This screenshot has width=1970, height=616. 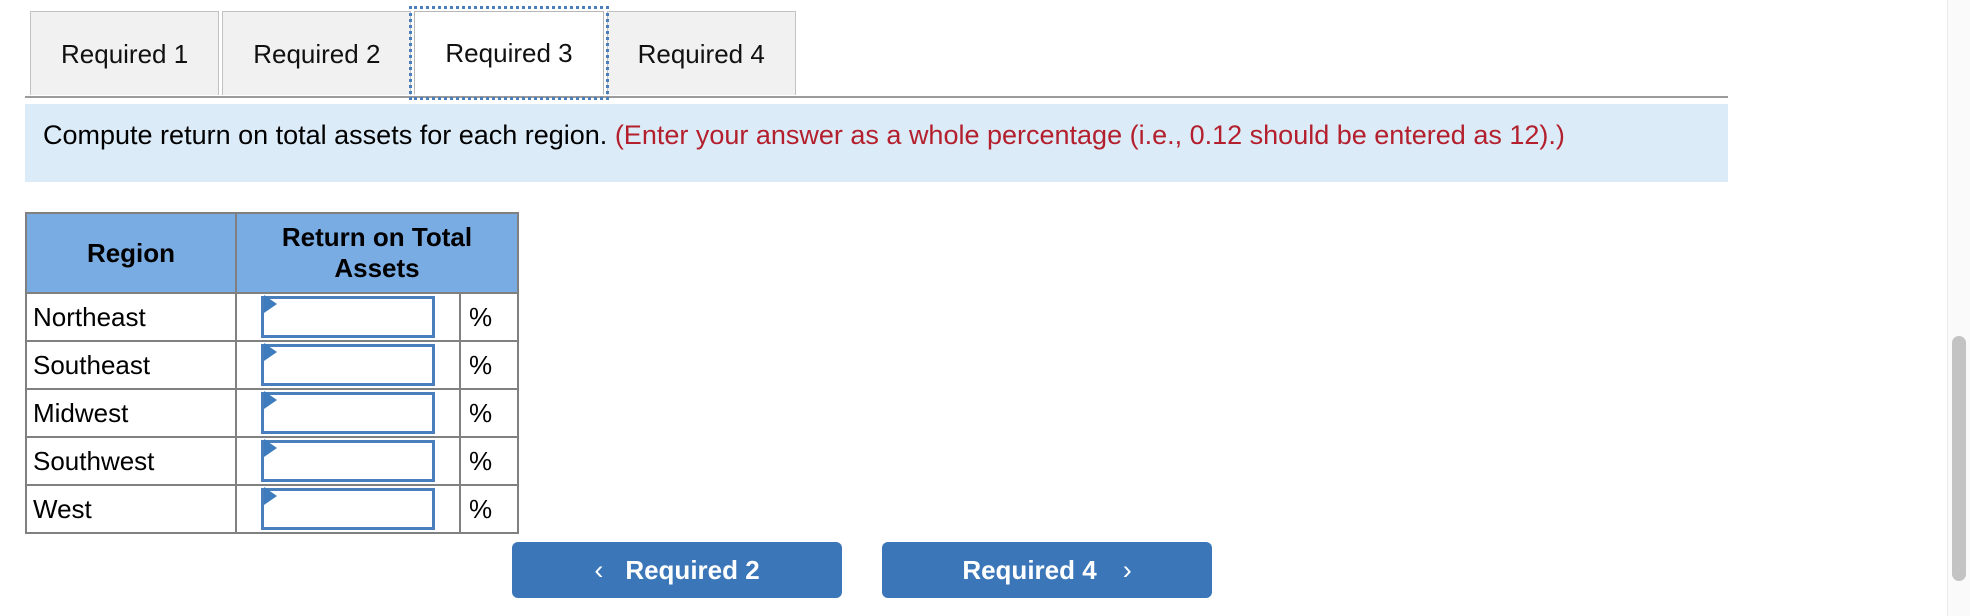 I want to click on tab-required-1: Required 1, so click(x=125, y=53).